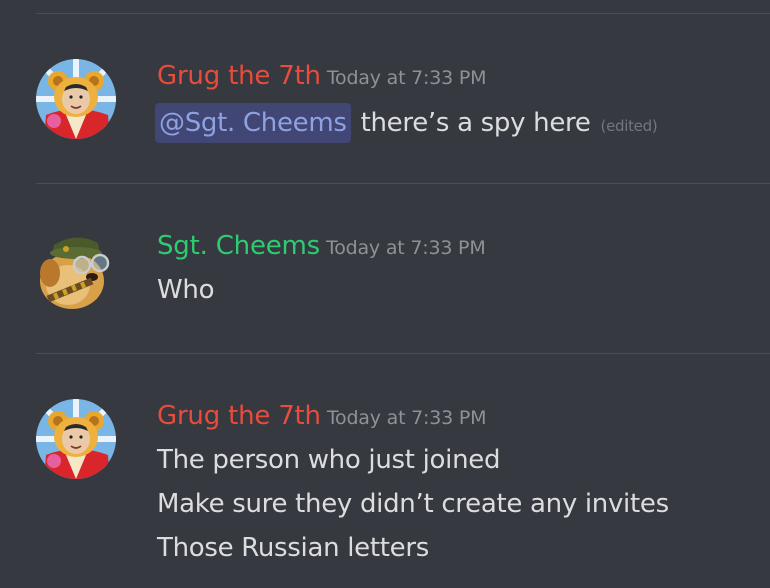  What do you see at coordinates (629, 126) in the screenshot?
I see `edited-label: (edited)` at bounding box center [629, 126].